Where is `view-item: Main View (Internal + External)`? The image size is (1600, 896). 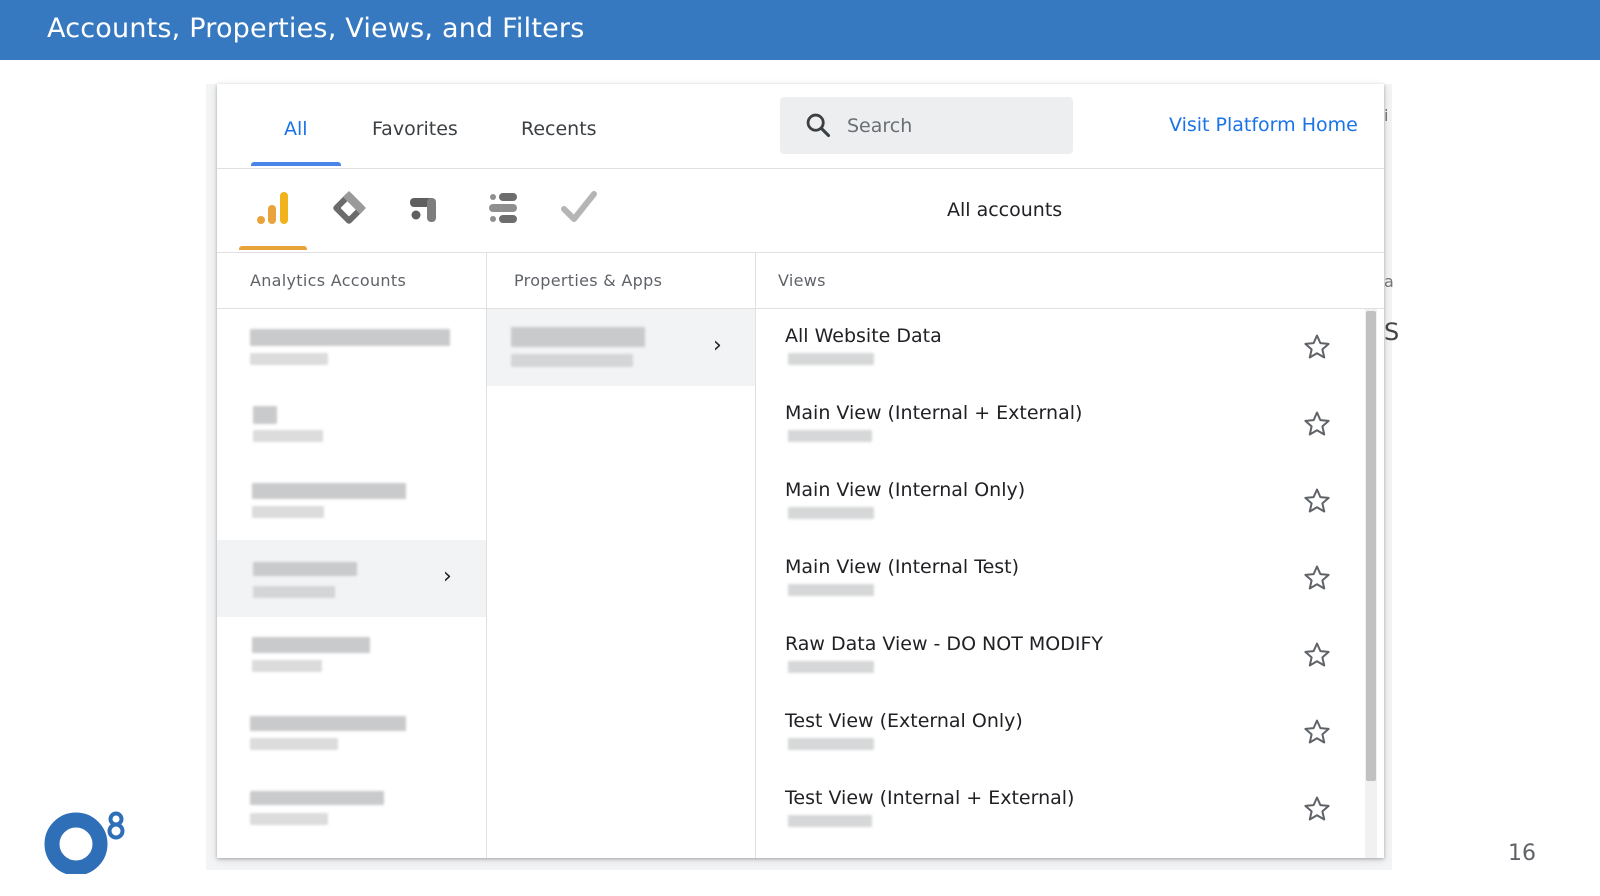
view-item: Main View (Internal + External) is located at coordinates (1055, 424).